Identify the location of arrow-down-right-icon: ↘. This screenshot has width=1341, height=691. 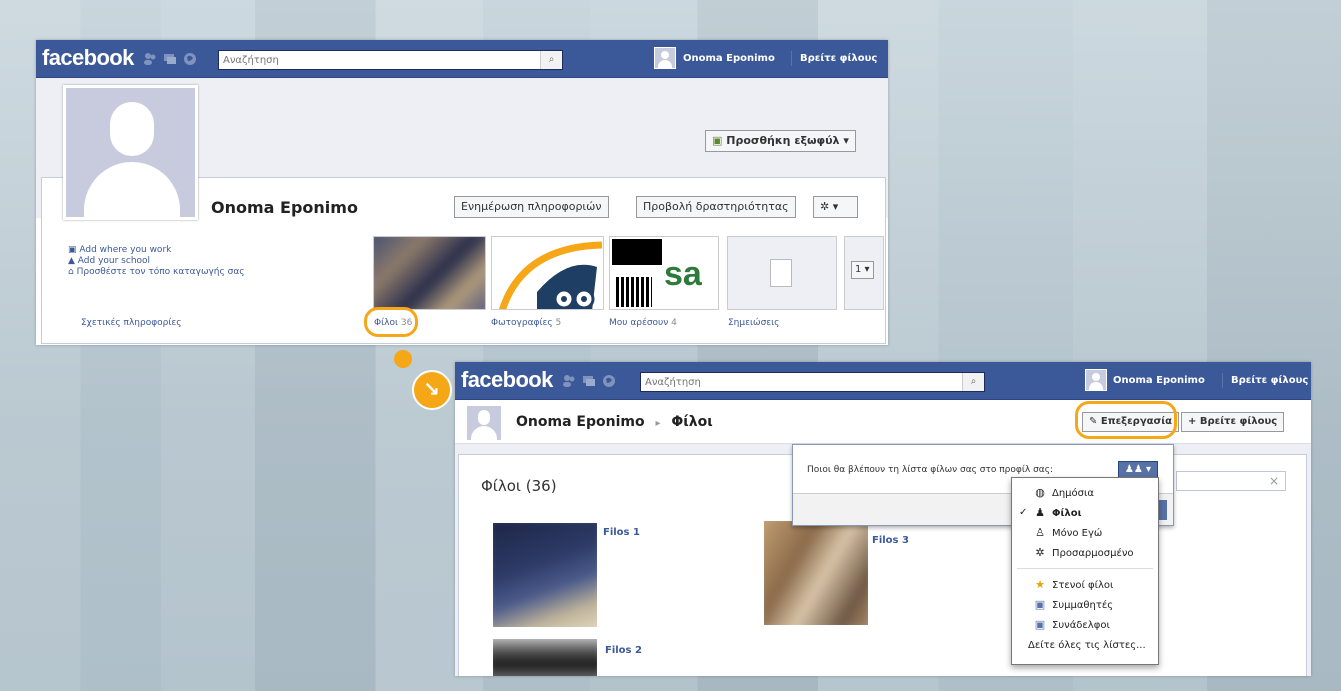
(432, 390).